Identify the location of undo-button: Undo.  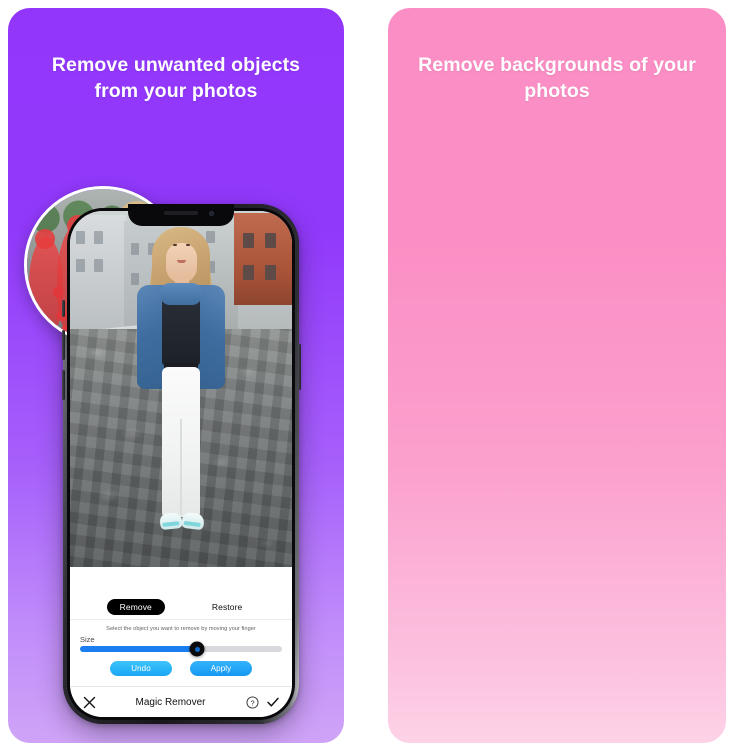
(141, 668).